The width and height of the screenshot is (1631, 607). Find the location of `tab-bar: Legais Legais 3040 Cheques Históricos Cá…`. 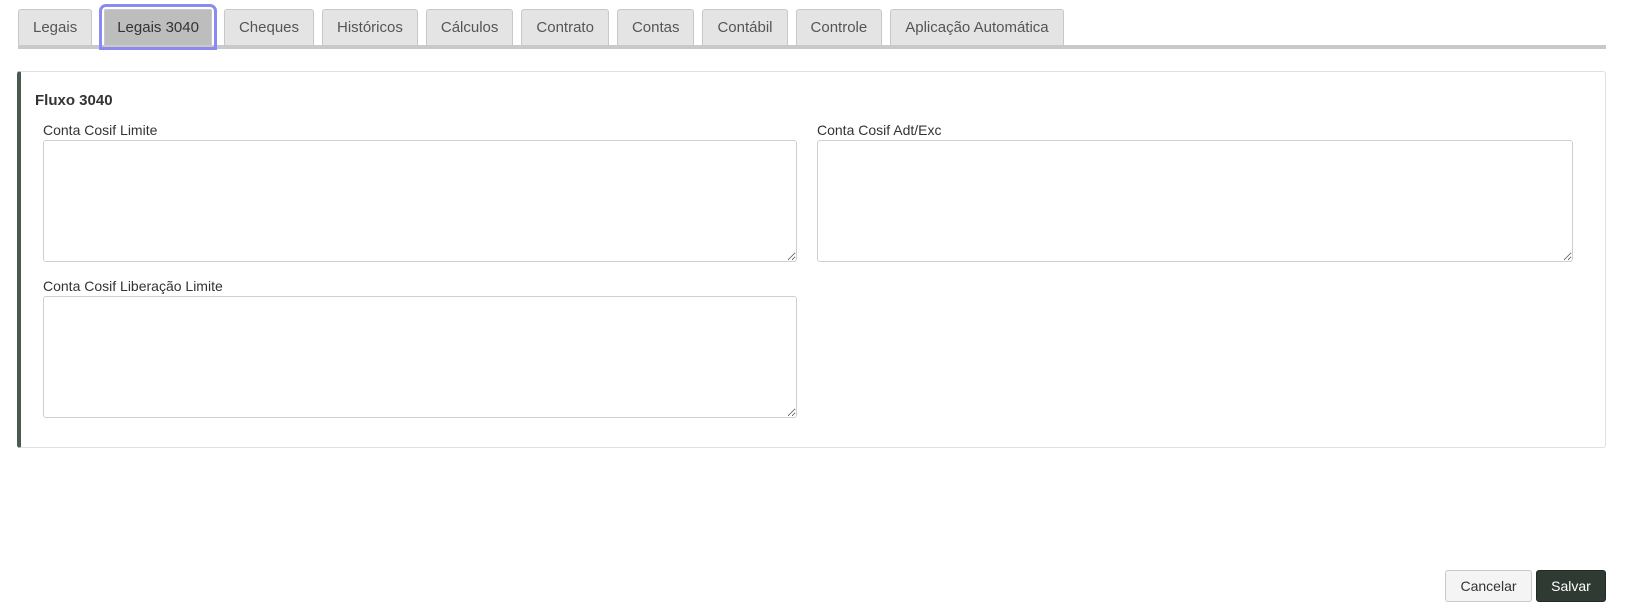

tab-bar: Legais Legais 3040 Cheques Históricos Cá… is located at coordinates (812, 25).